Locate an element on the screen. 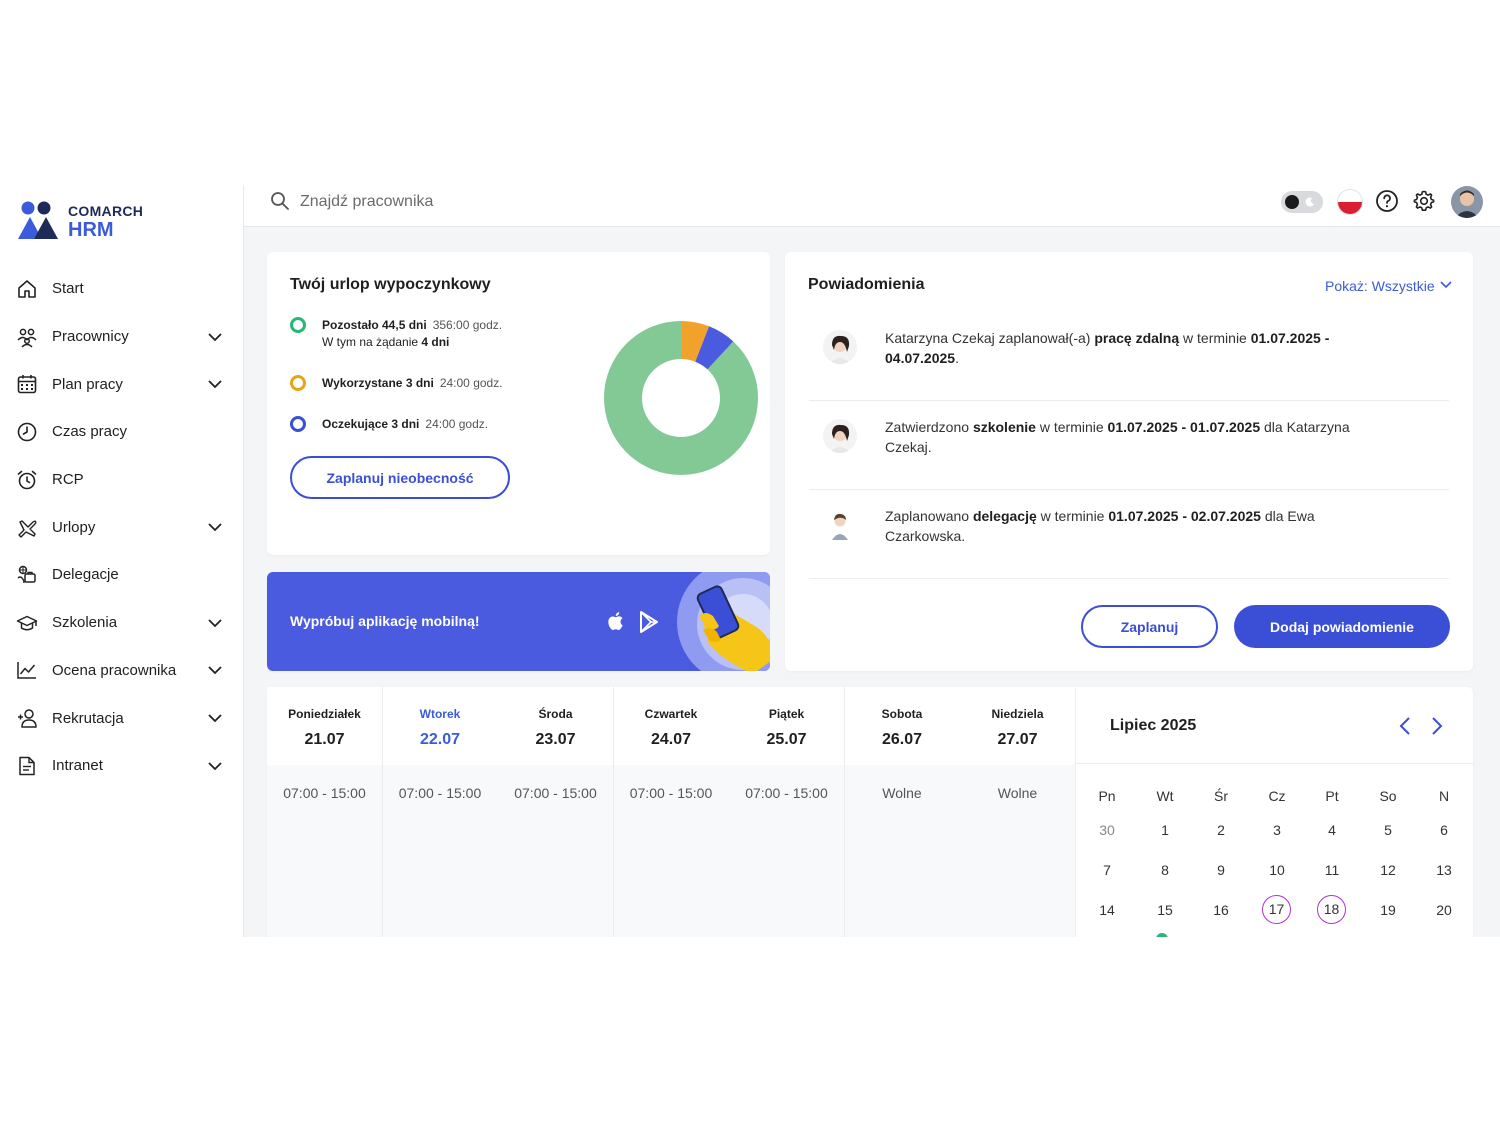  day-name: Środa is located at coordinates (555, 714).